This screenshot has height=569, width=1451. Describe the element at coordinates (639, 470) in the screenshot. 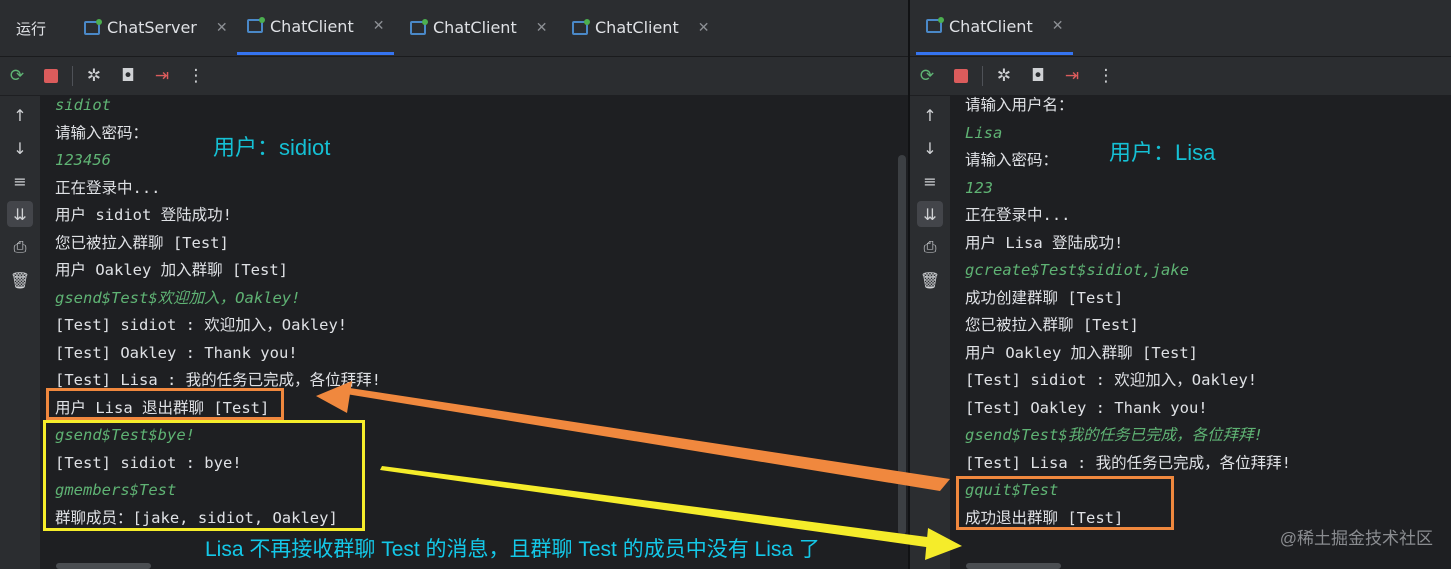

I see `annotation-arrows` at that location.